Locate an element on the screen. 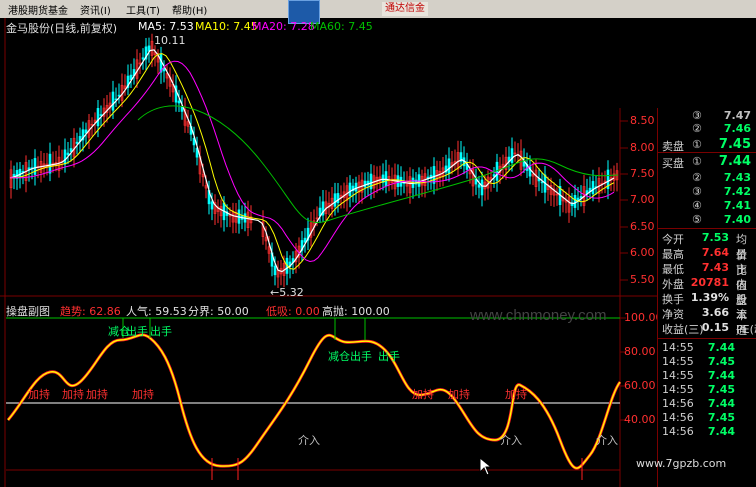 This screenshot has width=756, height=487. stat-value: 3.66 is located at coordinates (715, 312).